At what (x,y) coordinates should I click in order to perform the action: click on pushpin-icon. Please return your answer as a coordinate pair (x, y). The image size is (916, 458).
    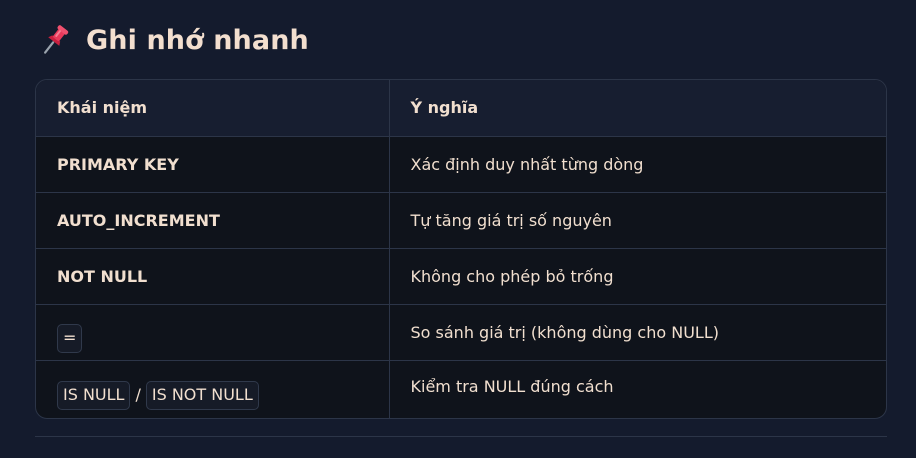
    Looking at the image, I should click on (55, 40).